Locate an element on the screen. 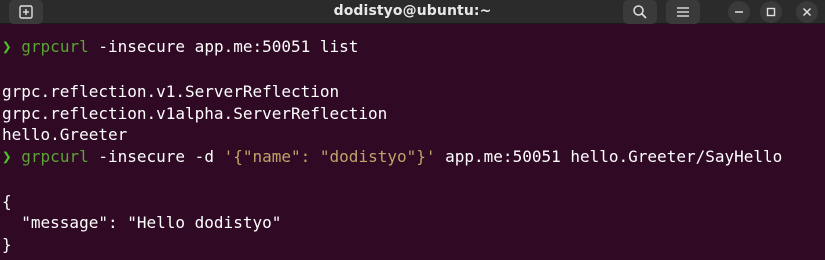 This screenshot has height=260, width=825. output-line: grpc.reflection.v1alpha.ServerReflection is located at coordinates (195, 113).